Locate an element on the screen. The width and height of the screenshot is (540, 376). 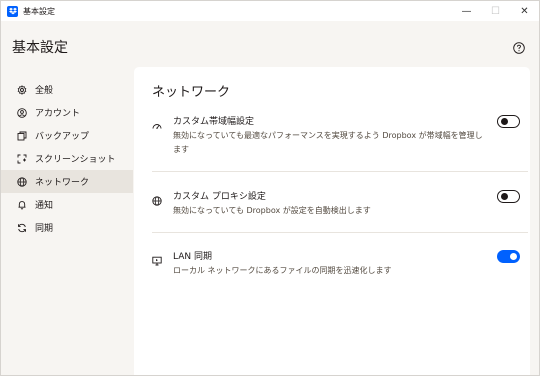
sidebar-item-label: ネットワーク is located at coordinates (62, 183).